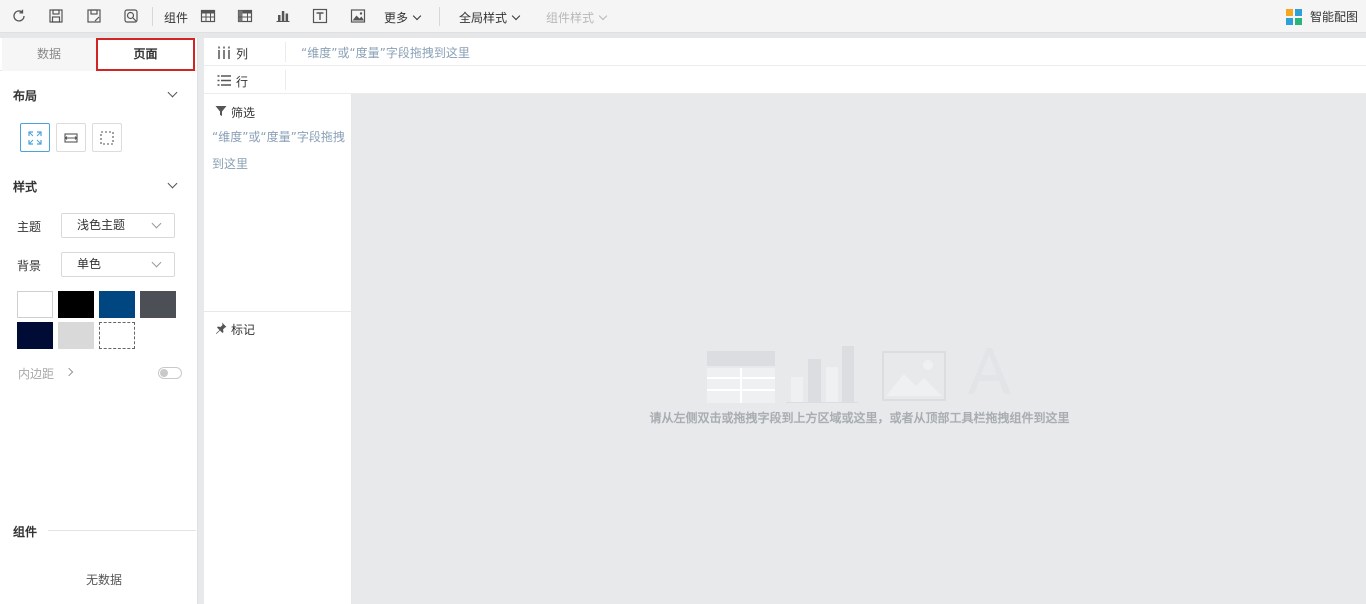 This screenshot has width=1366, height=604. Describe the element at coordinates (320, 16) in the screenshot. I see `text-component-icon` at that location.